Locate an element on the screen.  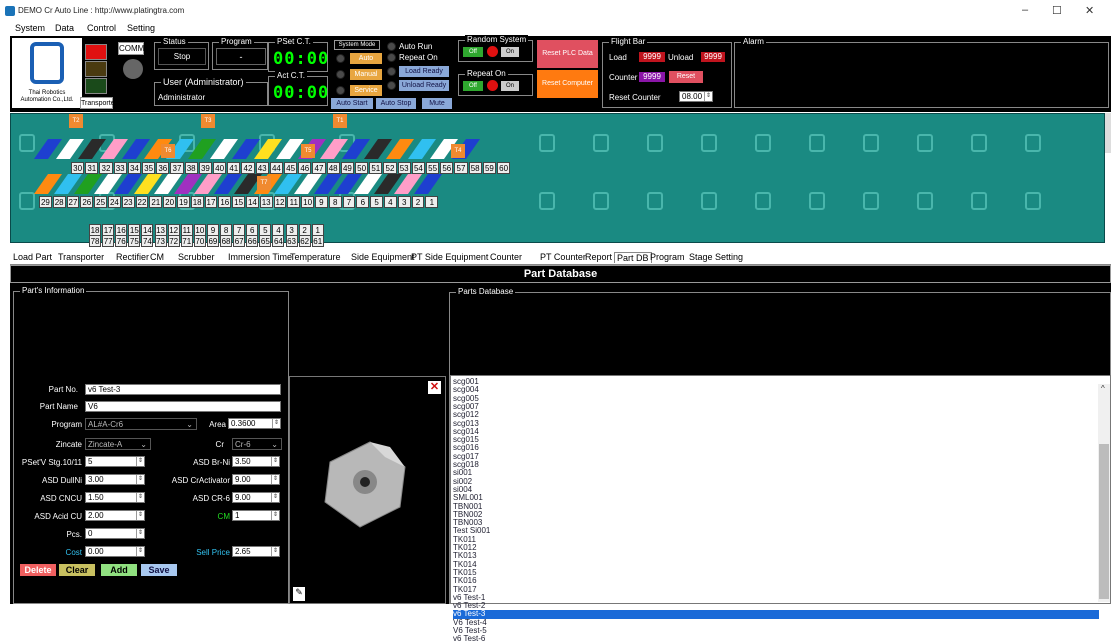
close-button: ✕ is located at coordinates (1089, 10).